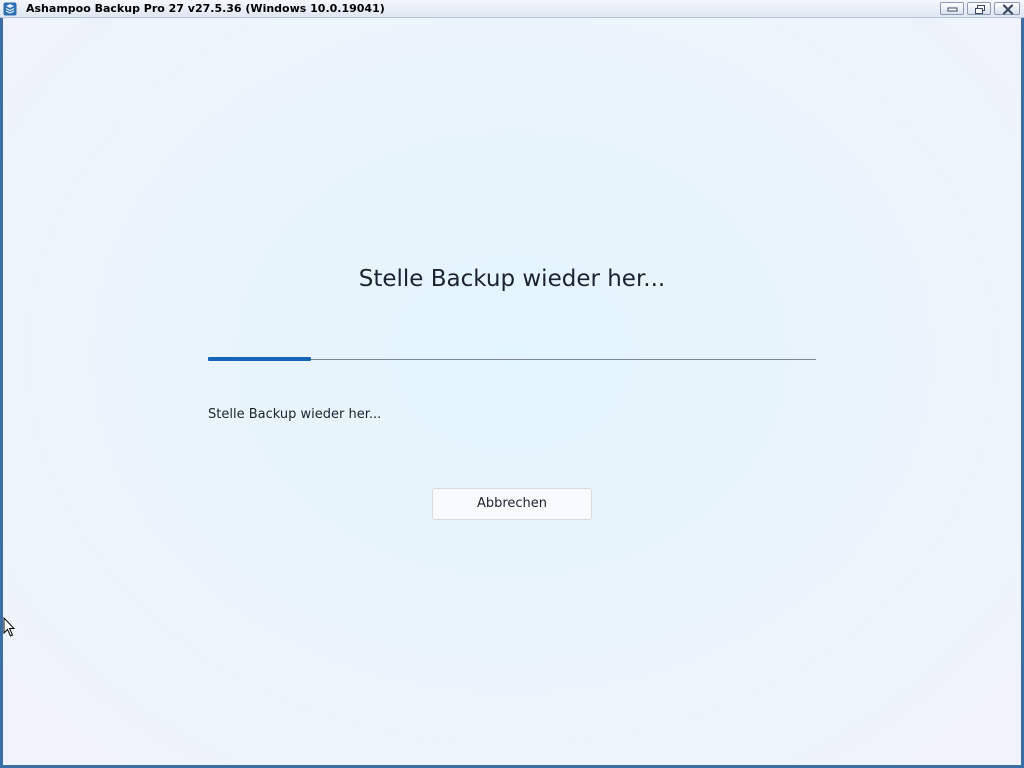  I want to click on mouse-cursor-icon, so click(9, 627).